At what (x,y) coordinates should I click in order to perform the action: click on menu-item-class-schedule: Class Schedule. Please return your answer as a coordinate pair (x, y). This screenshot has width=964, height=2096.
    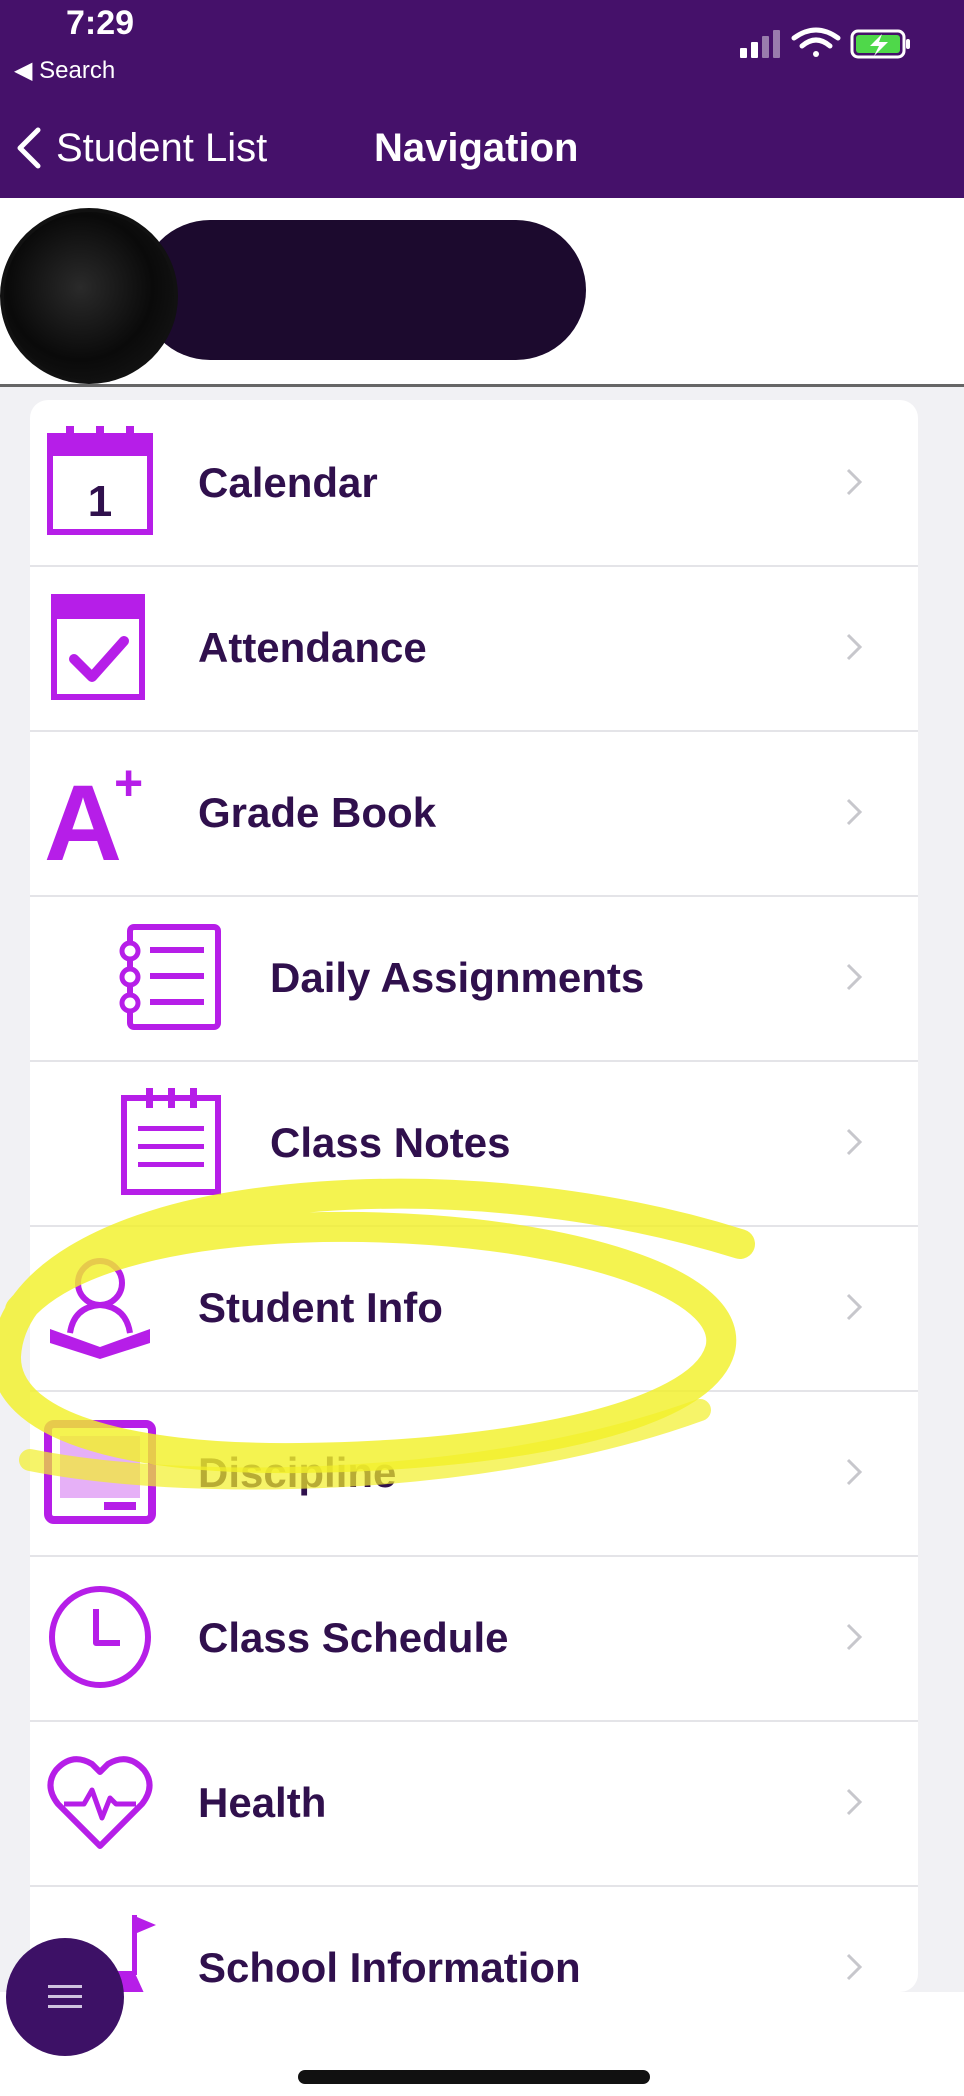
    Looking at the image, I should click on (474, 1638).